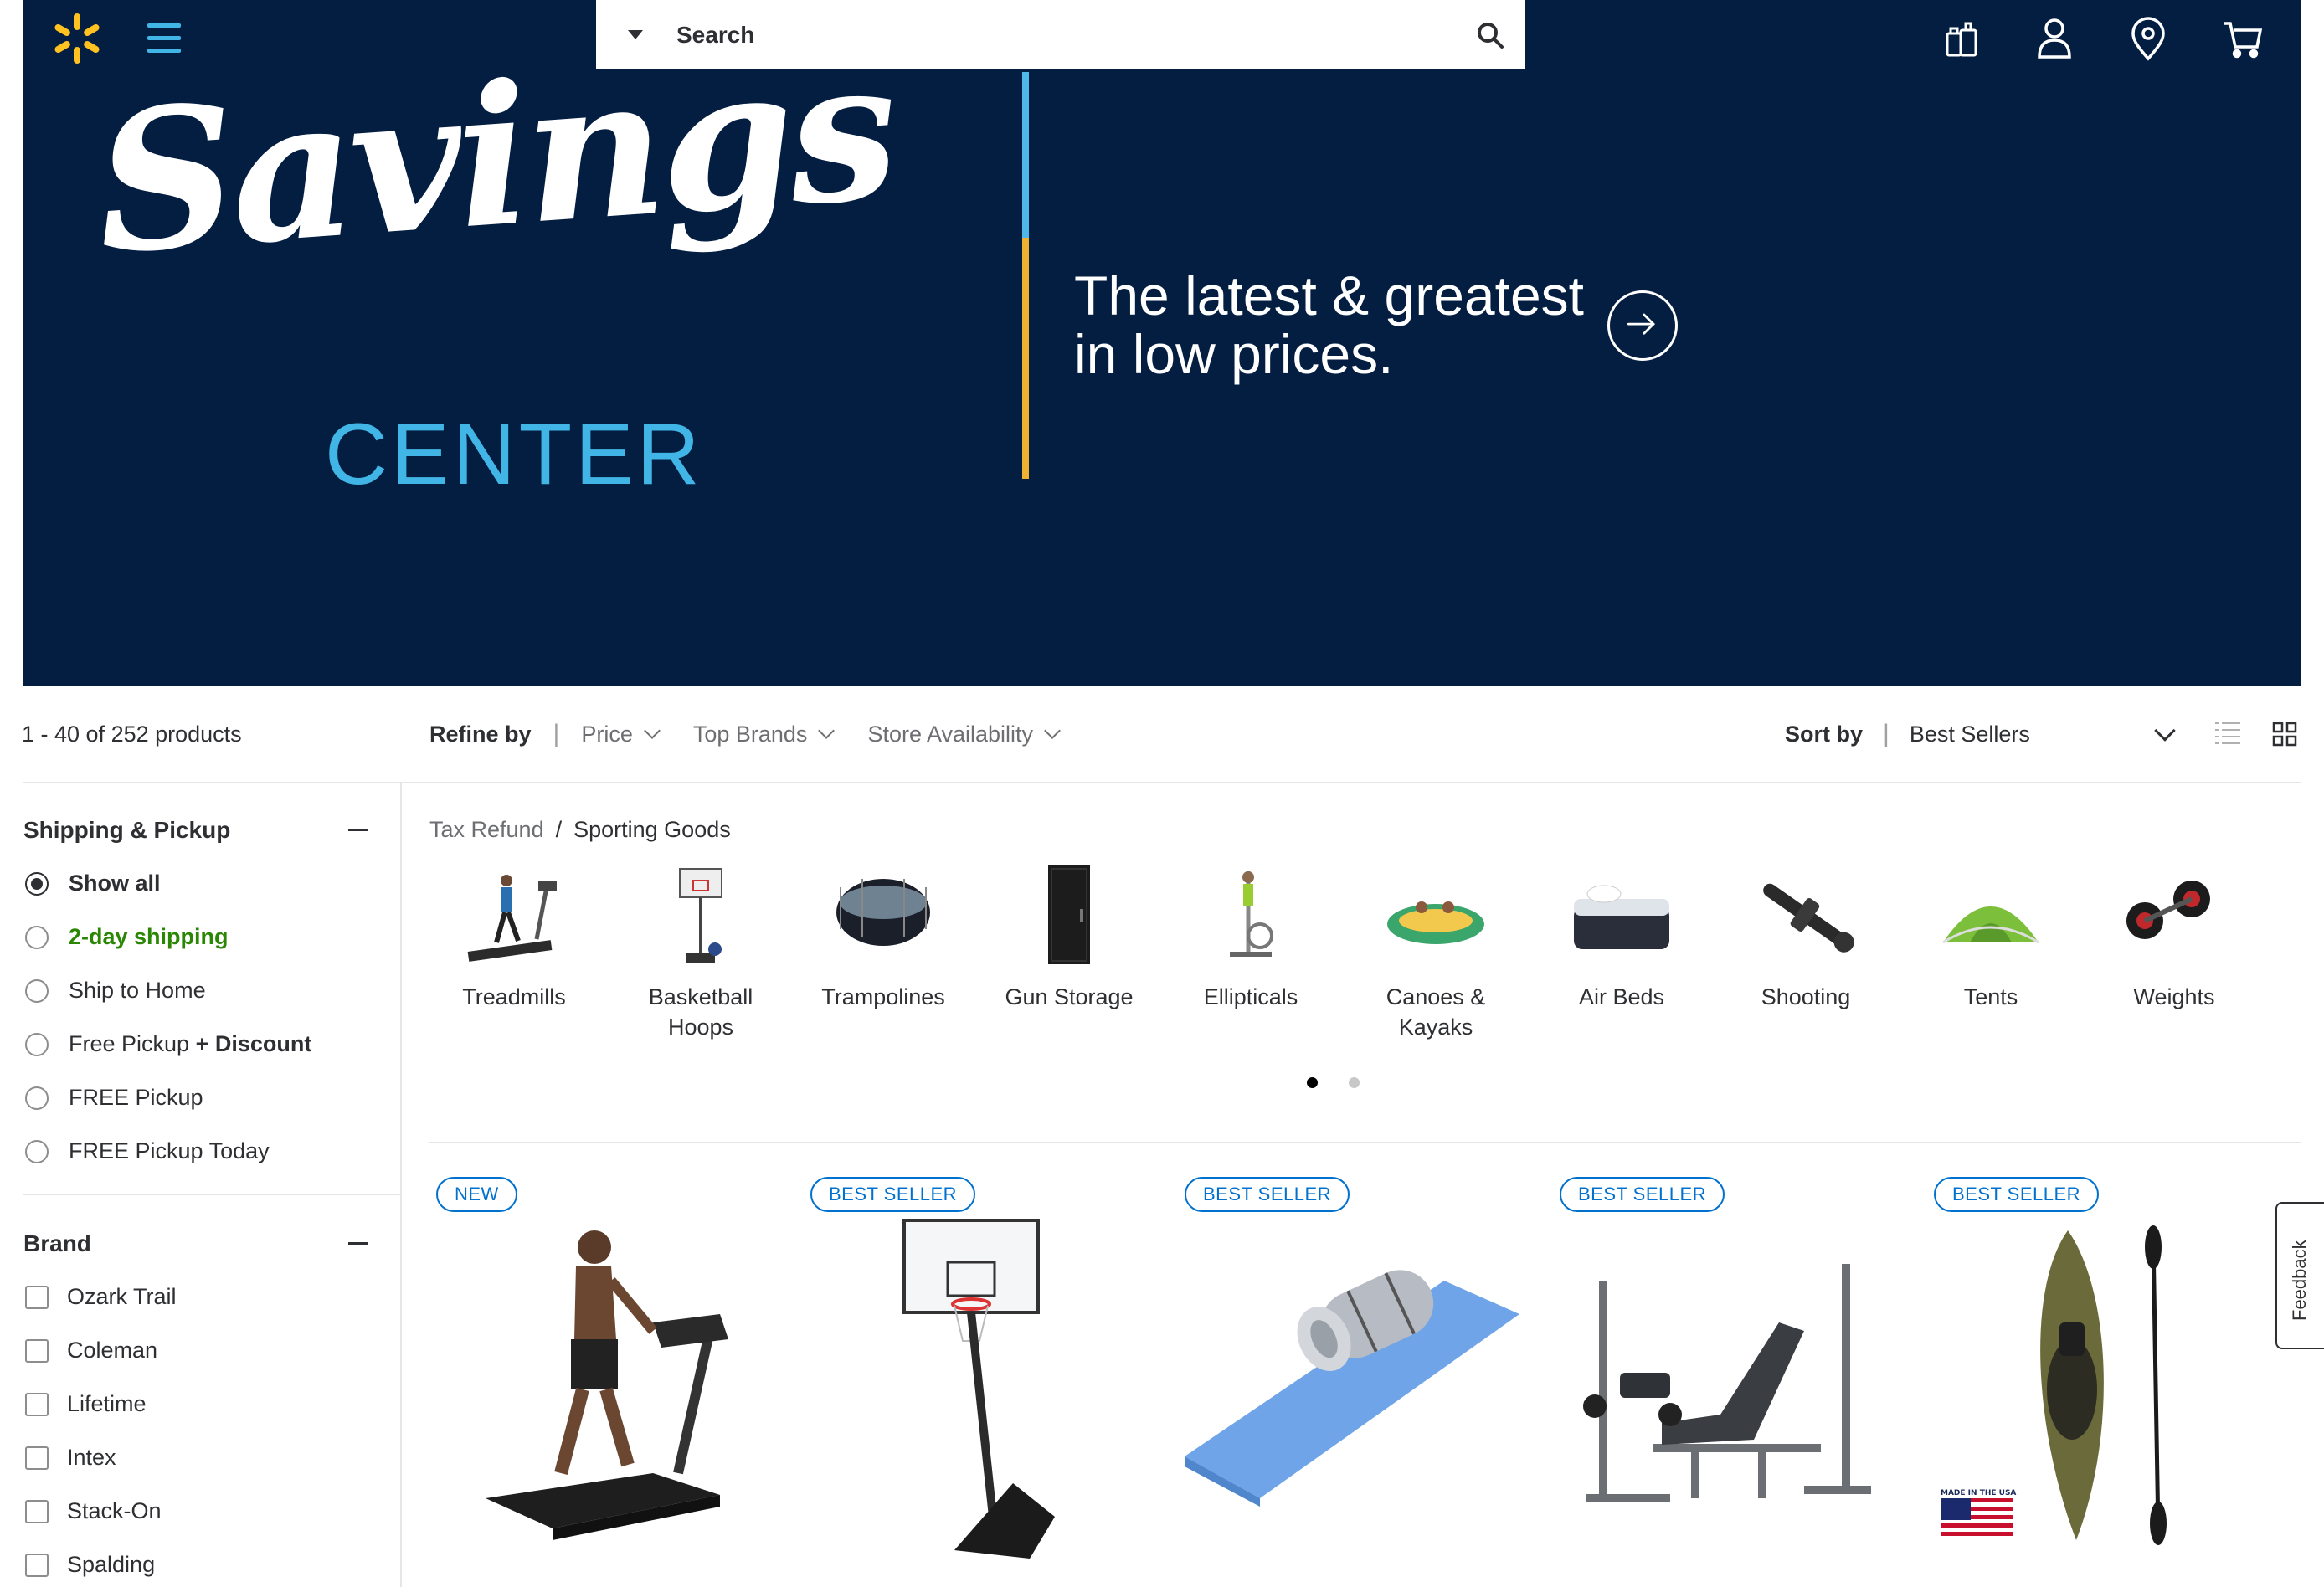 This screenshot has height=1587, width=2324. What do you see at coordinates (1824, 734) in the screenshot?
I see `sort-label: Sort by` at bounding box center [1824, 734].